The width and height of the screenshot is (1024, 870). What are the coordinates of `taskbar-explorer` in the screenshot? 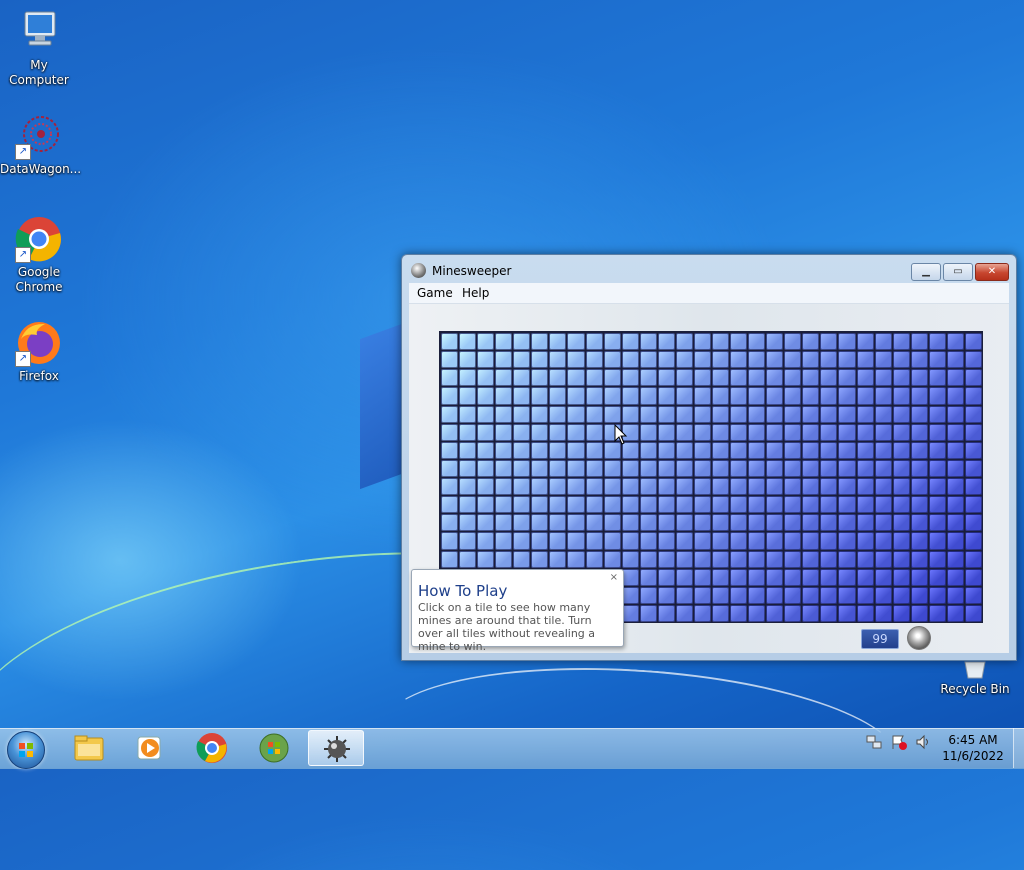 It's located at (89, 748).